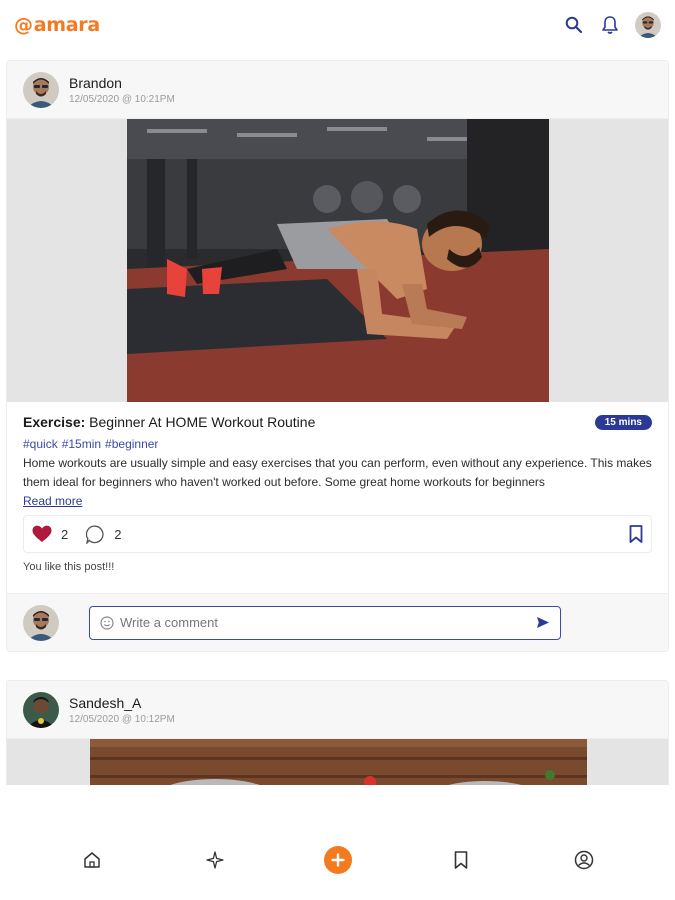 The image size is (675, 900). I want to click on logo-symbol: @, so click(23, 25).